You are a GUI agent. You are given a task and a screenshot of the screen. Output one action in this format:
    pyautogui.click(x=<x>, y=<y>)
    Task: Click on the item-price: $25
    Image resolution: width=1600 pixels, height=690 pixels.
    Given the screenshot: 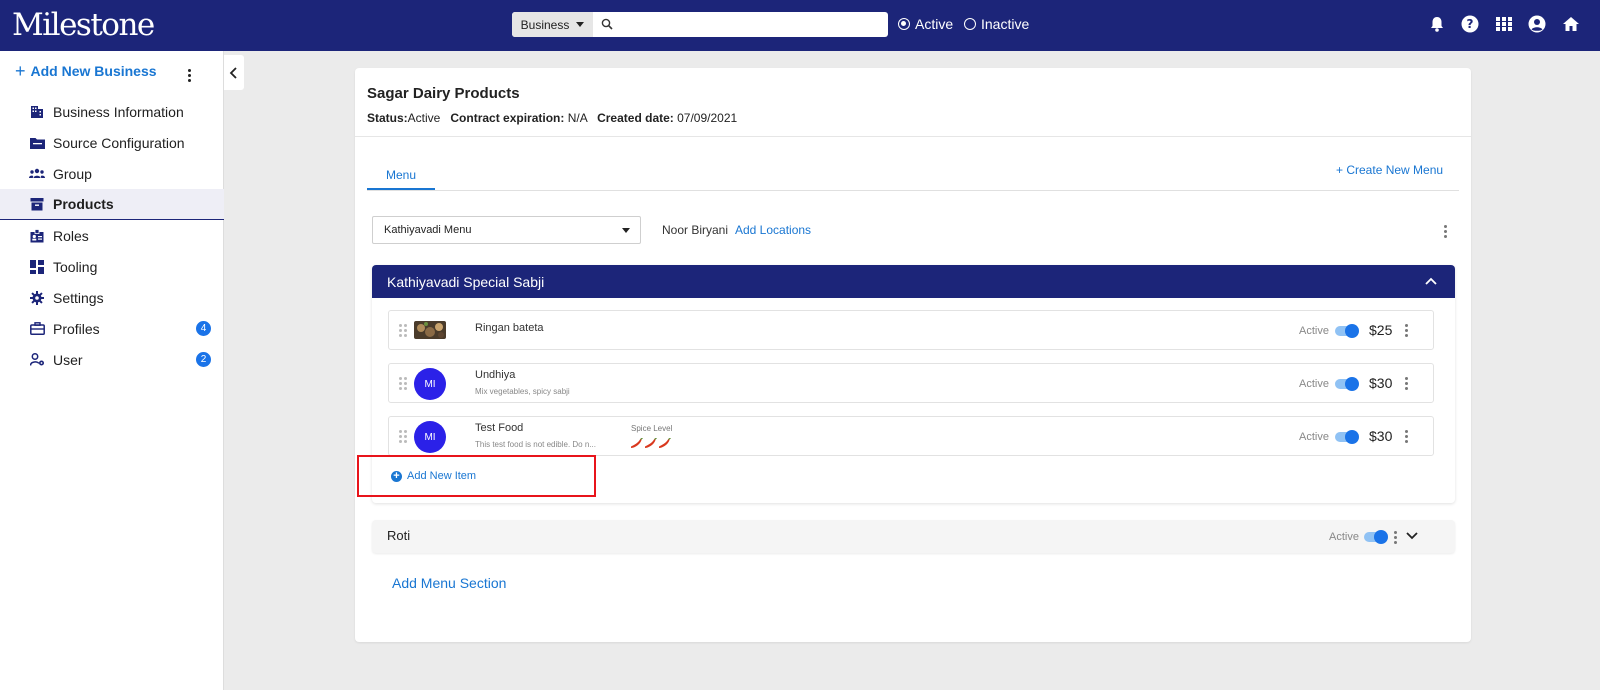 What is the action you would take?
    pyautogui.click(x=1381, y=330)
    